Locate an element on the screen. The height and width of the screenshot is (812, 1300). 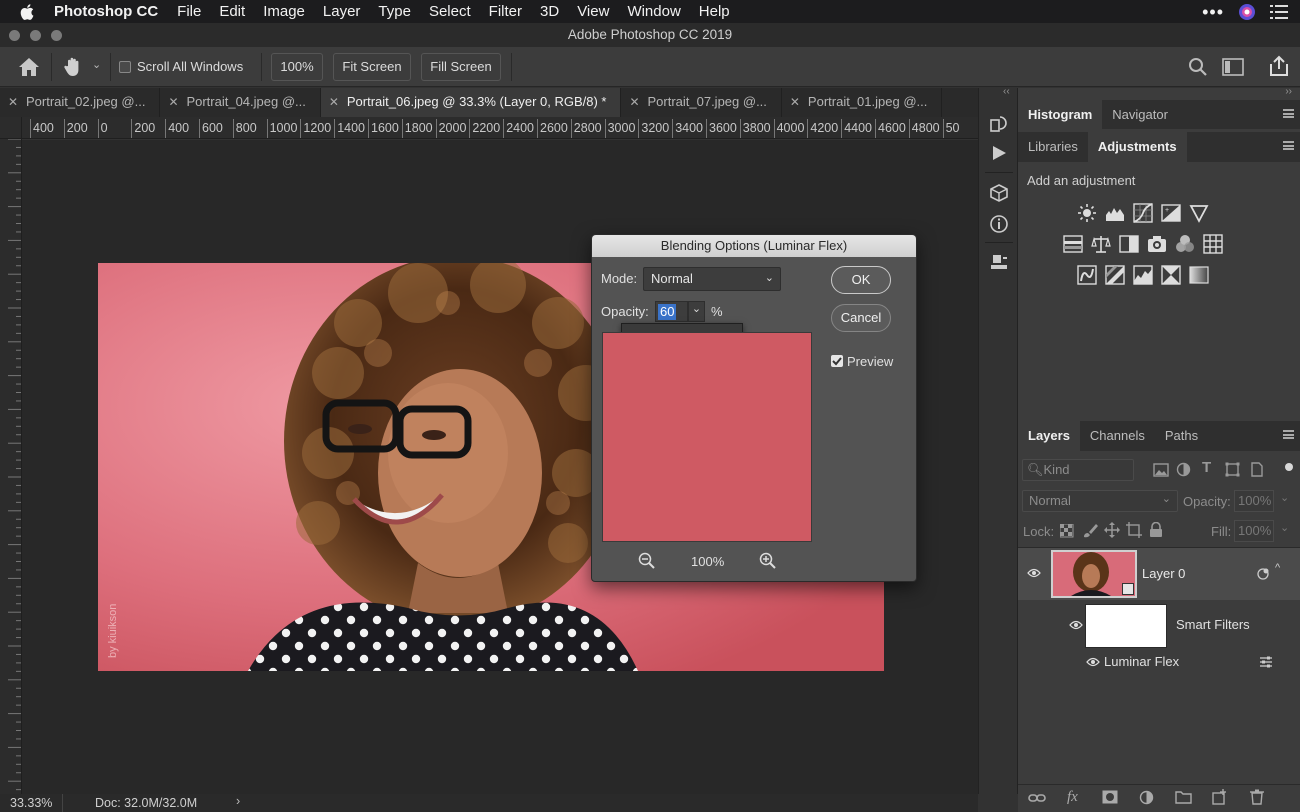
layer-name: Layer 0 is located at coordinates (1163, 573).